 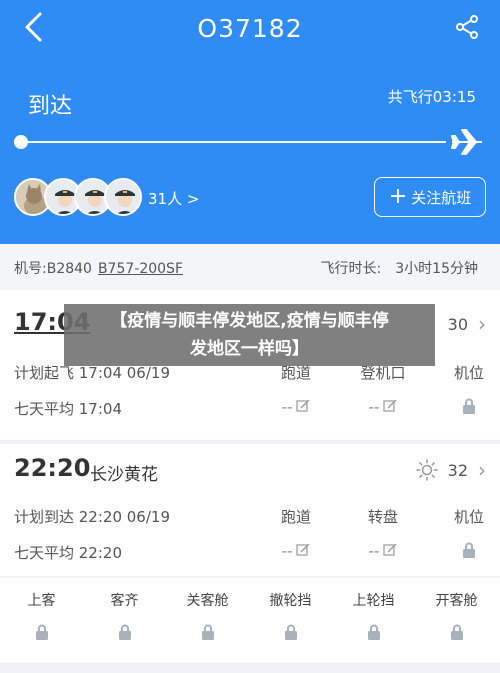 I want to click on ground-op-label: 关客舱, so click(x=207, y=601).